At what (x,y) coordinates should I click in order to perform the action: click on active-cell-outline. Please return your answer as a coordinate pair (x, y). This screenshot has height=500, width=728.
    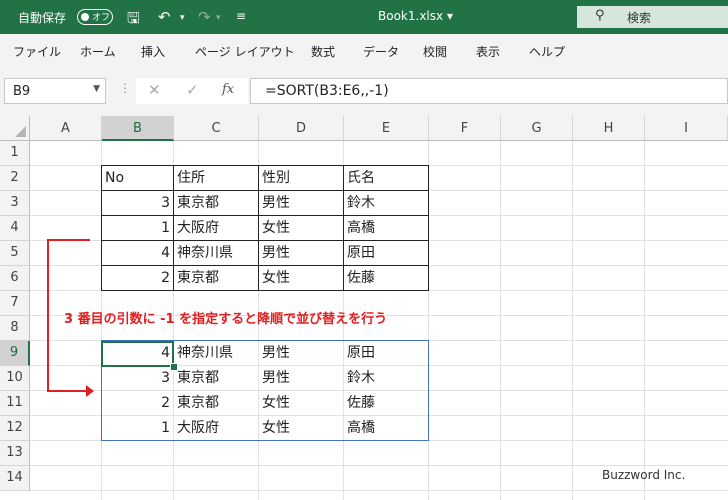
    Looking at the image, I should click on (137, 354).